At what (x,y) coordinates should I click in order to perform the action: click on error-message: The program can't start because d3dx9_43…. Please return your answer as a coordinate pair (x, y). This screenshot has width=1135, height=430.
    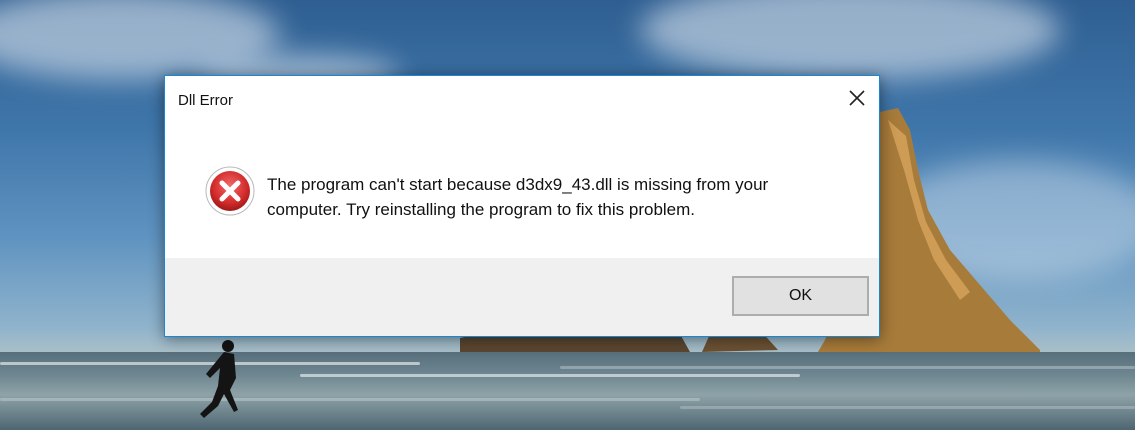
    Looking at the image, I should click on (557, 197).